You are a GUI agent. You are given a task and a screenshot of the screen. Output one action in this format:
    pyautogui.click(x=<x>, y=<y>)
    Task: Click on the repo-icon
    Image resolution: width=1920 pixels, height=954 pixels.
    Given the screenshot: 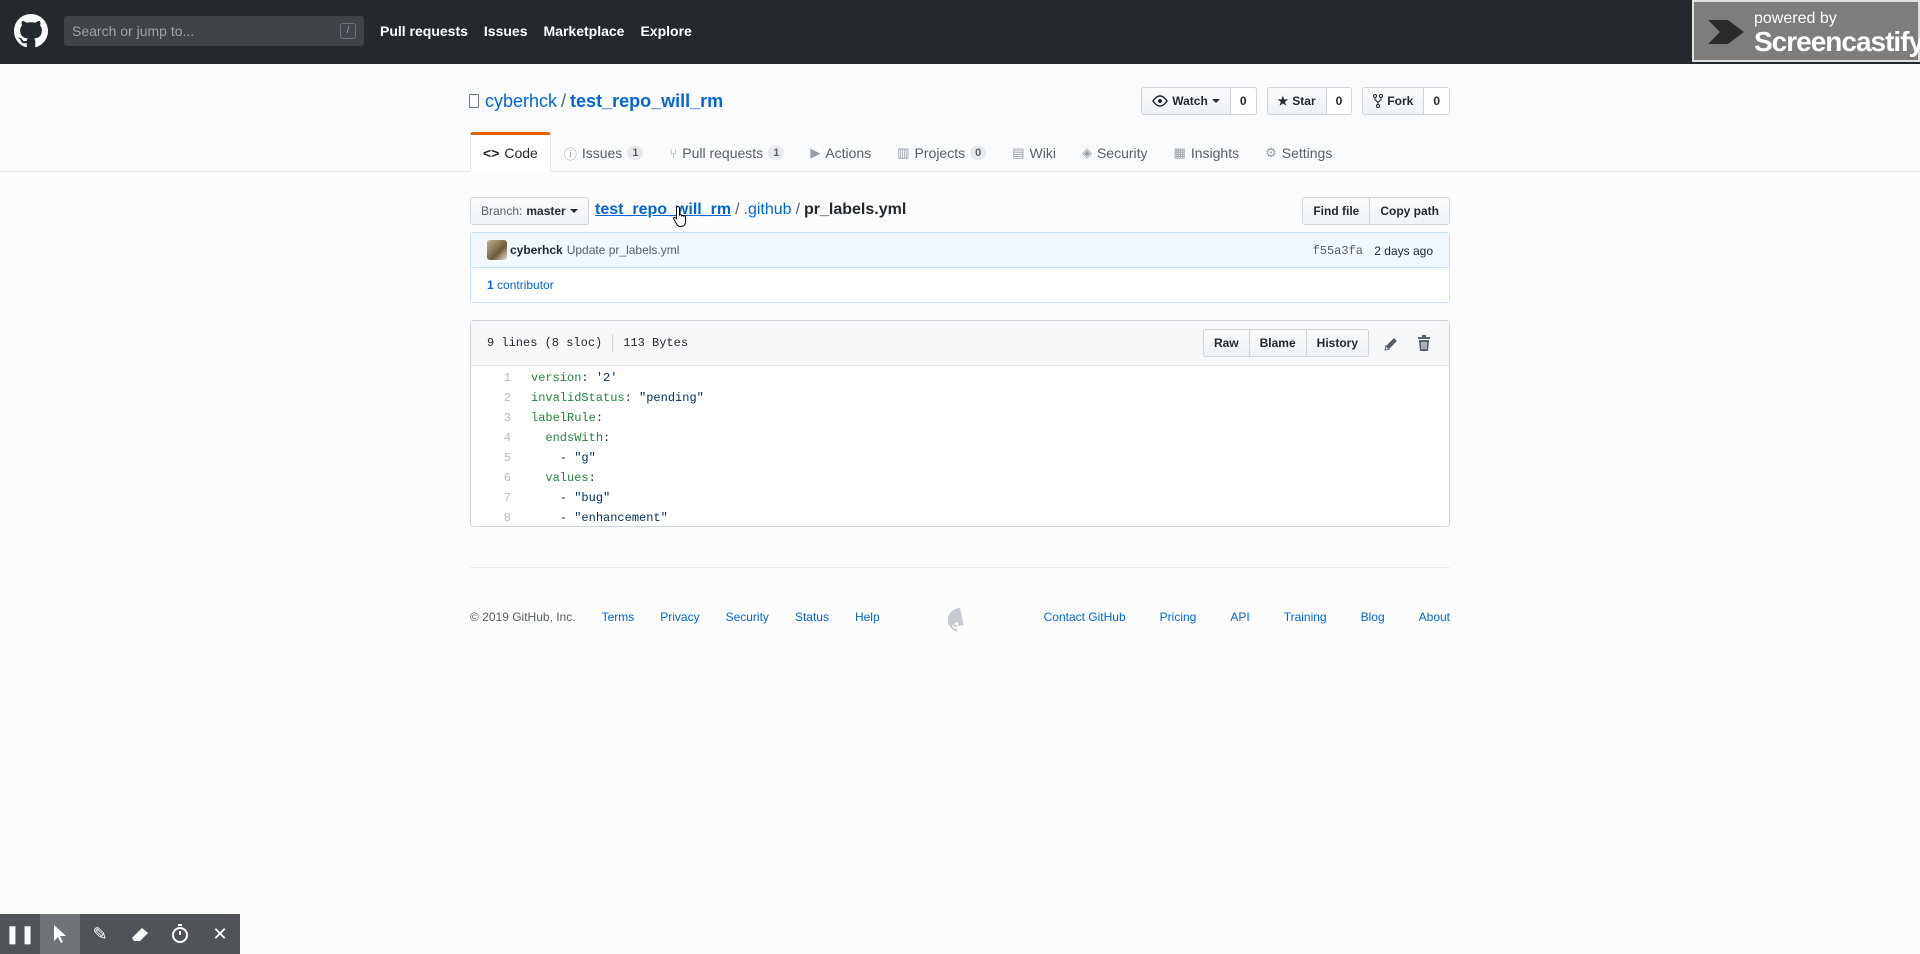 What is the action you would take?
    pyautogui.click(x=474, y=101)
    